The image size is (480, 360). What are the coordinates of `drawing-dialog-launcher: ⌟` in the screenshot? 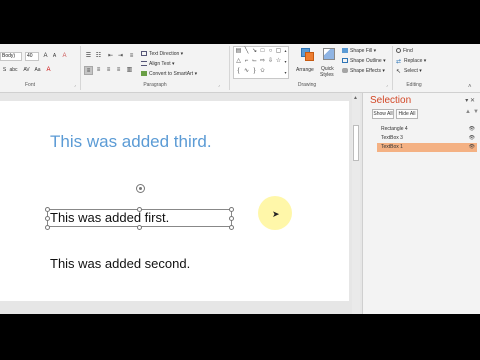 It's located at (387, 84).